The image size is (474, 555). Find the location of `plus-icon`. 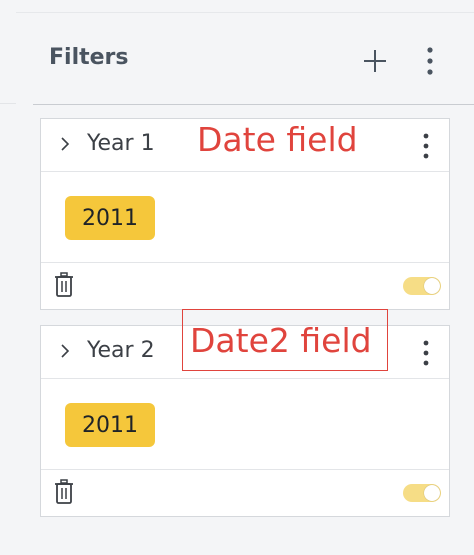

plus-icon is located at coordinates (375, 61).